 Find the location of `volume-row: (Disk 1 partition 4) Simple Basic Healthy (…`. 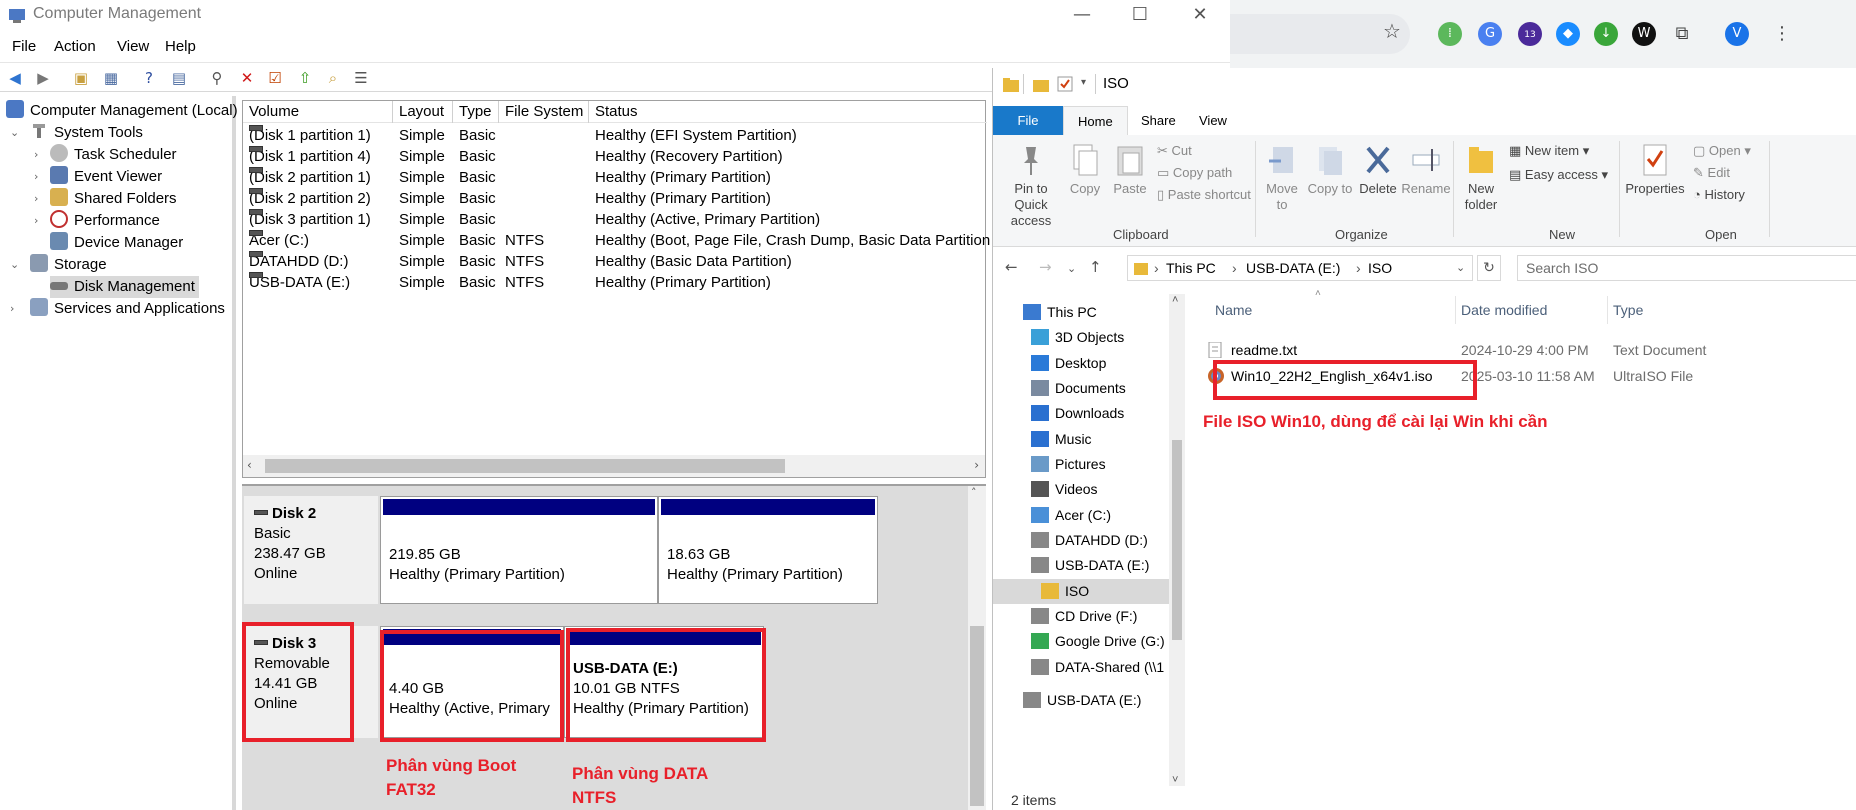

volume-row: (Disk 1 partition 4) Simple Basic Healthy (… is located at coordinates (615, 156).